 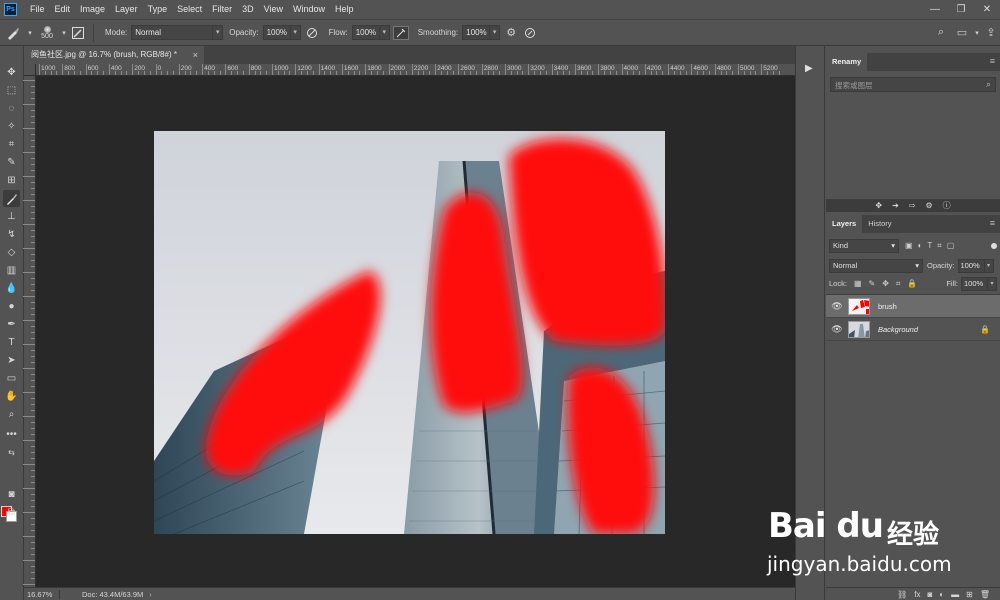 I want to click on rectangle-tool-icon: ▭, so click(x=11, y=378).